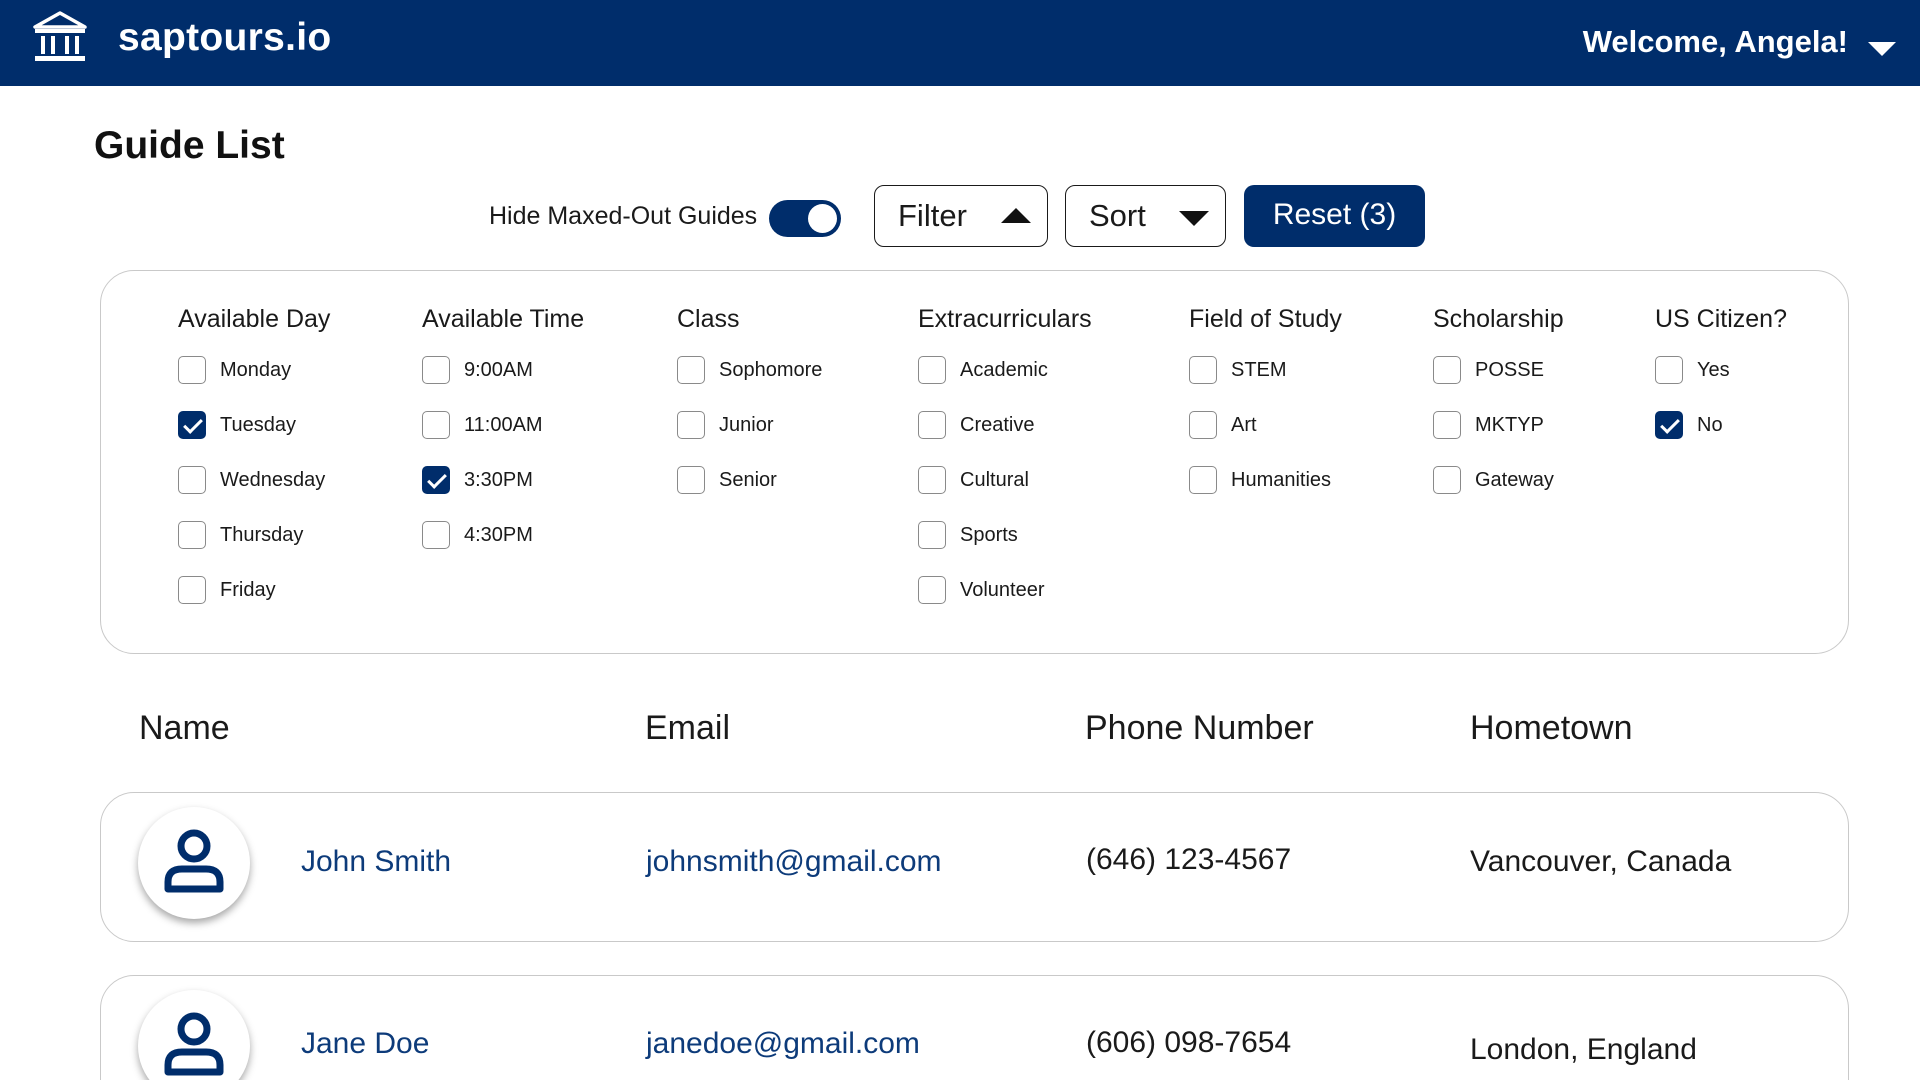 This screenshot has width=1920, height=1080. What do you see at coordinates (1509, 370) in the screenshot?
I see `option-label: POSSE` at bounding box center [1509, 370].